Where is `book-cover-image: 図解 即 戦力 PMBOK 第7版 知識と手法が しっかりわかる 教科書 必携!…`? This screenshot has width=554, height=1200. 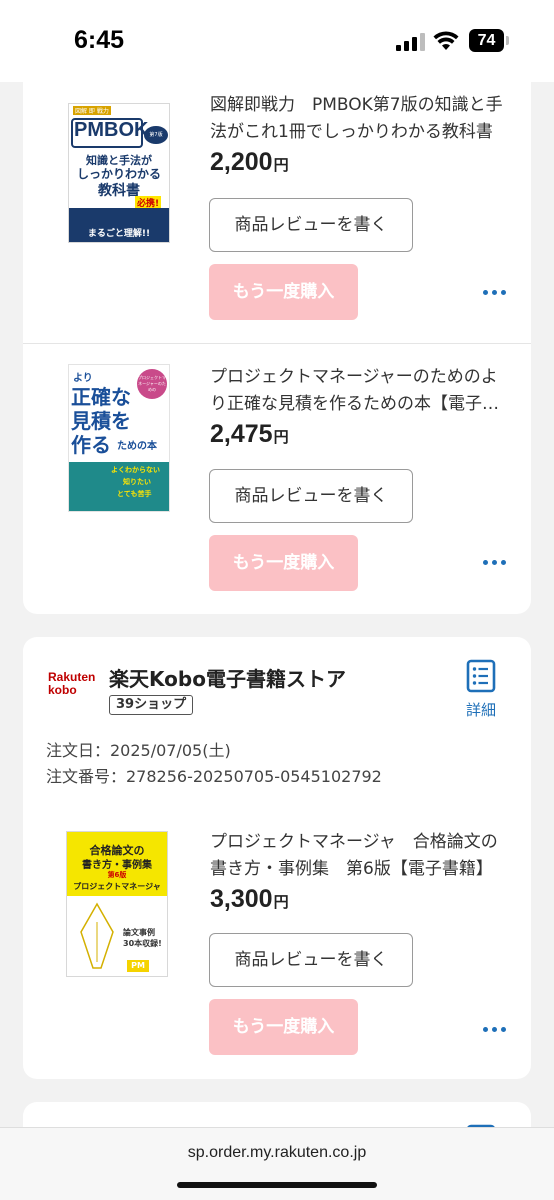 book-cover-image: 図解 即 戦力 PMBOK 第7版 知識と手法が しっかりわかる 教科書 必携!… is located at coordinates (119, 173).